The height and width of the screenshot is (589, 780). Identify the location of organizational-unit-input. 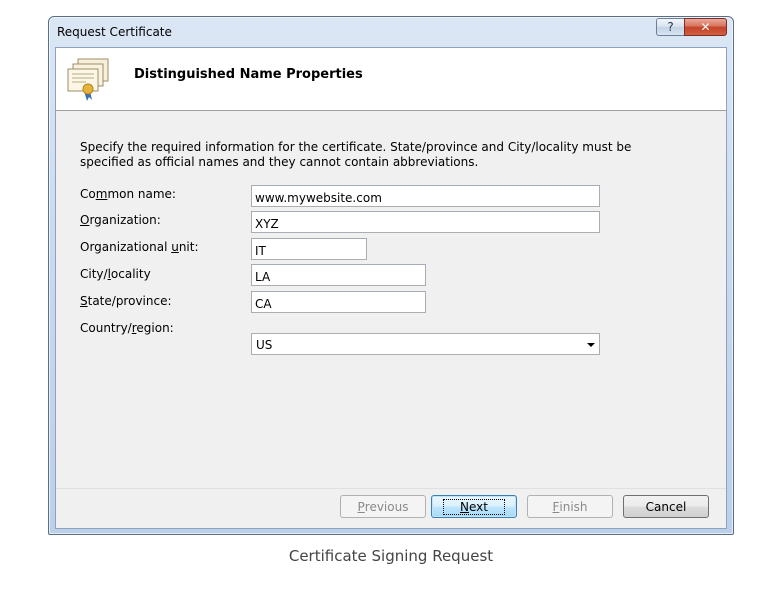
(309, 249).